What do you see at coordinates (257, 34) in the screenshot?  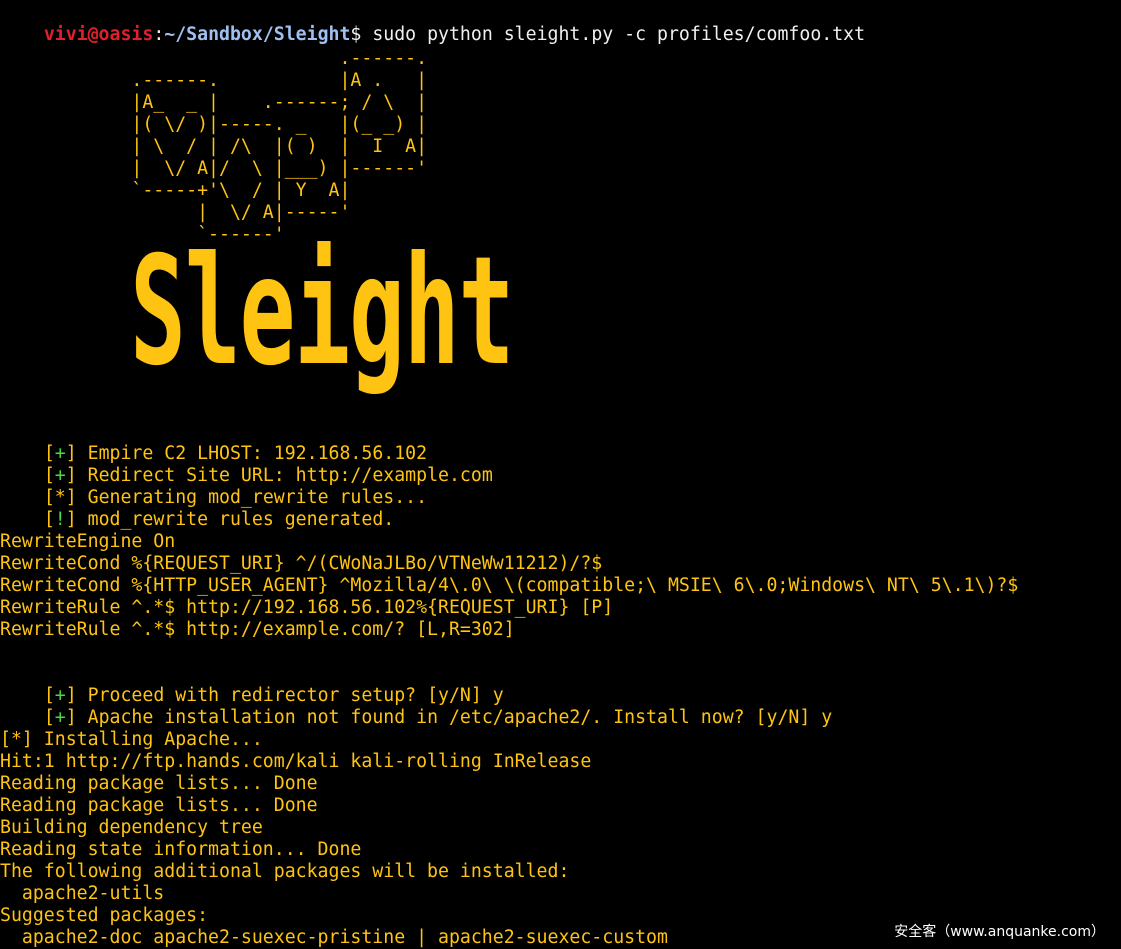 I see `prompt-path: ~/Sandbox/Sleight` at bounding box center [257, 34].